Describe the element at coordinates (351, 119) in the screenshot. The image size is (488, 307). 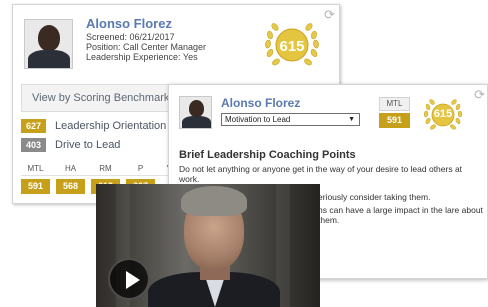
I see `chevron-down-icon: ▼` at that location.